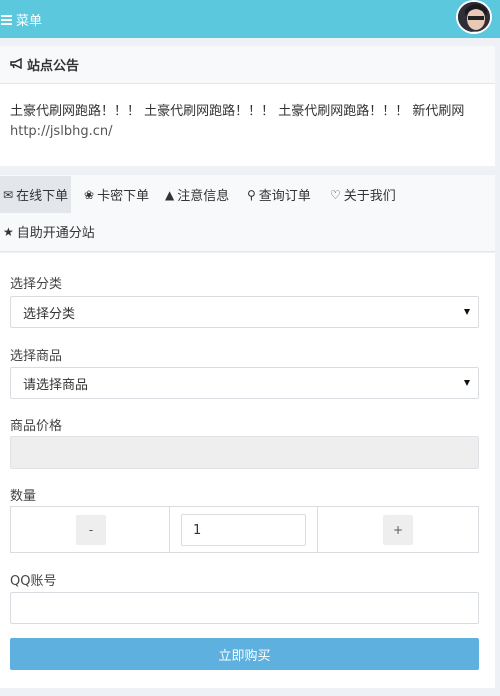 This screenshot has height=696, width=500. I want to click on quantity-stepper: - 1 +, so click(244, 529).